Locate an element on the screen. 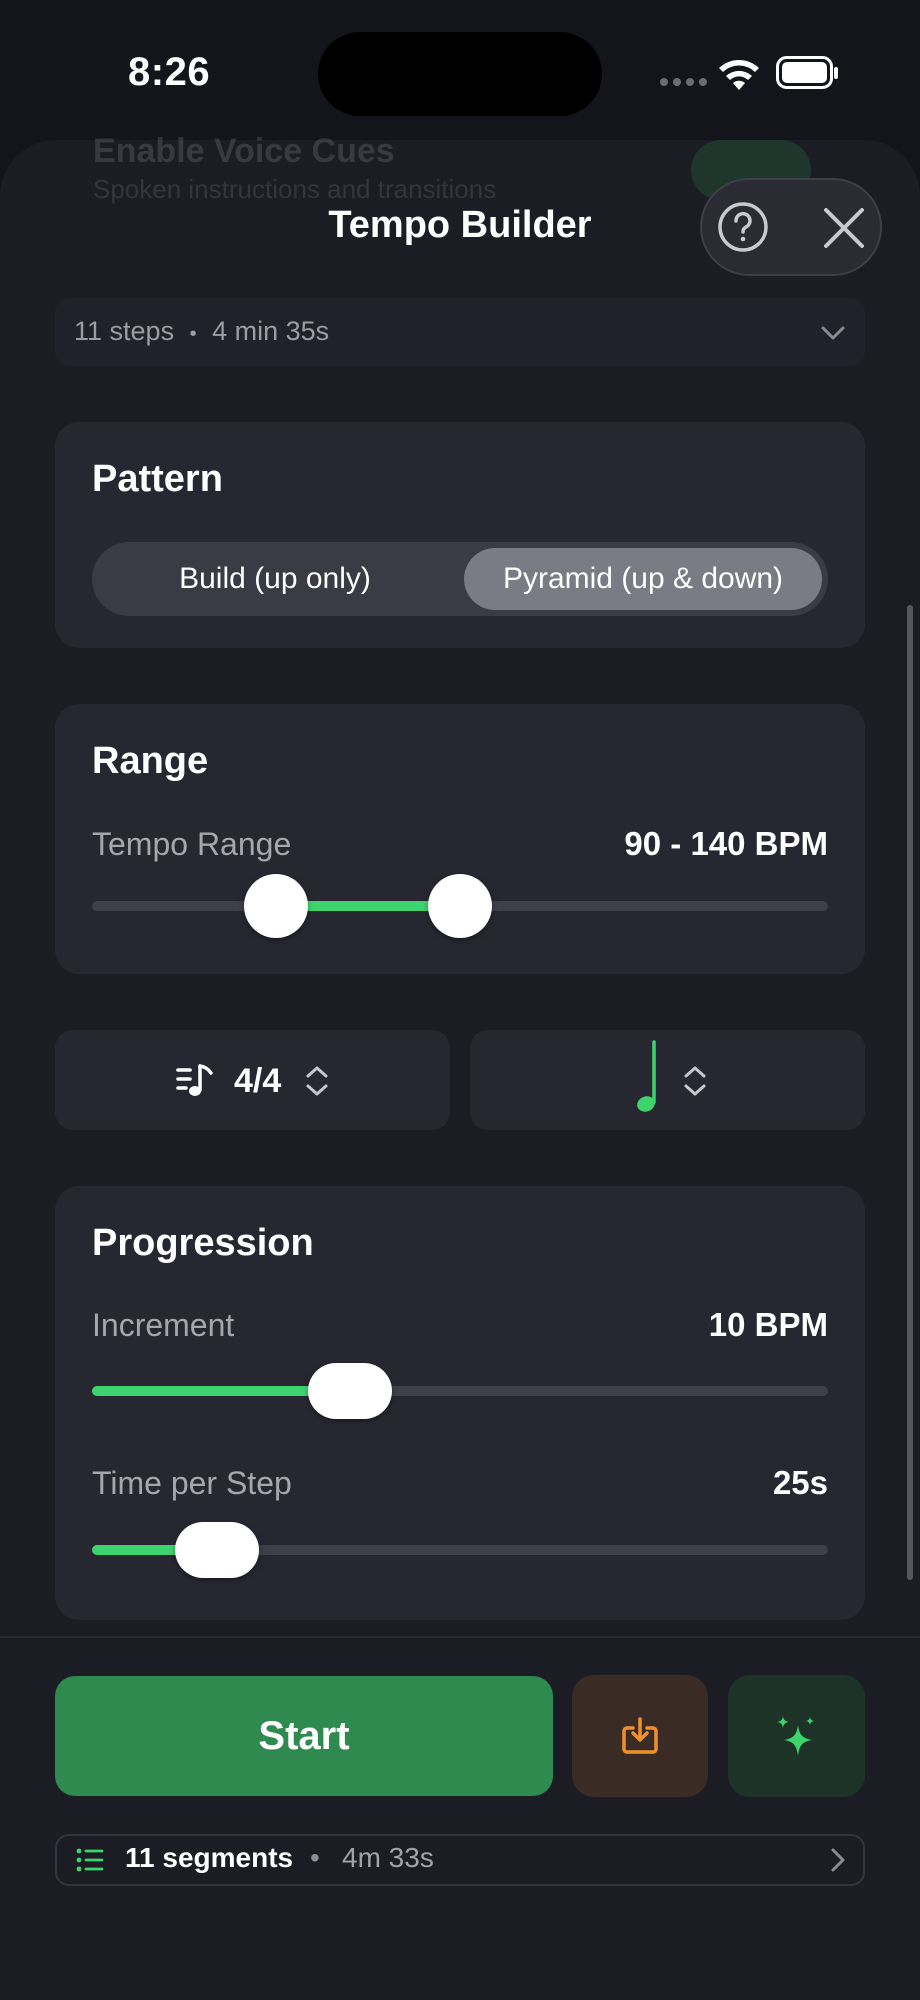 The image size is (920, 2000). question-circle-icon is located at coordinates (743, 227).